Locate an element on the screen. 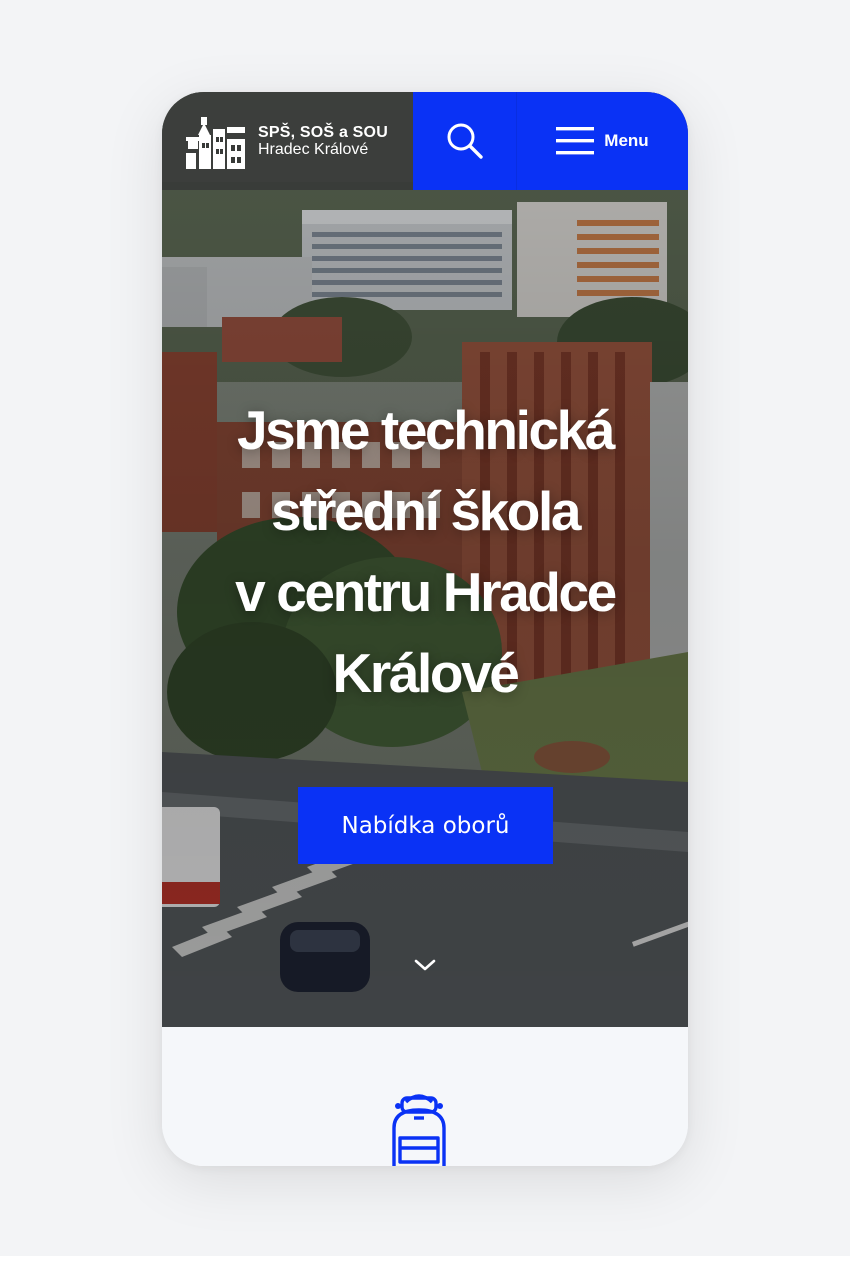 Image resolution: width=850 pixels, height=1278 pixels. logo-name-line: SPŠ, SOŠ a SOU is located at coordinates (323, 132).